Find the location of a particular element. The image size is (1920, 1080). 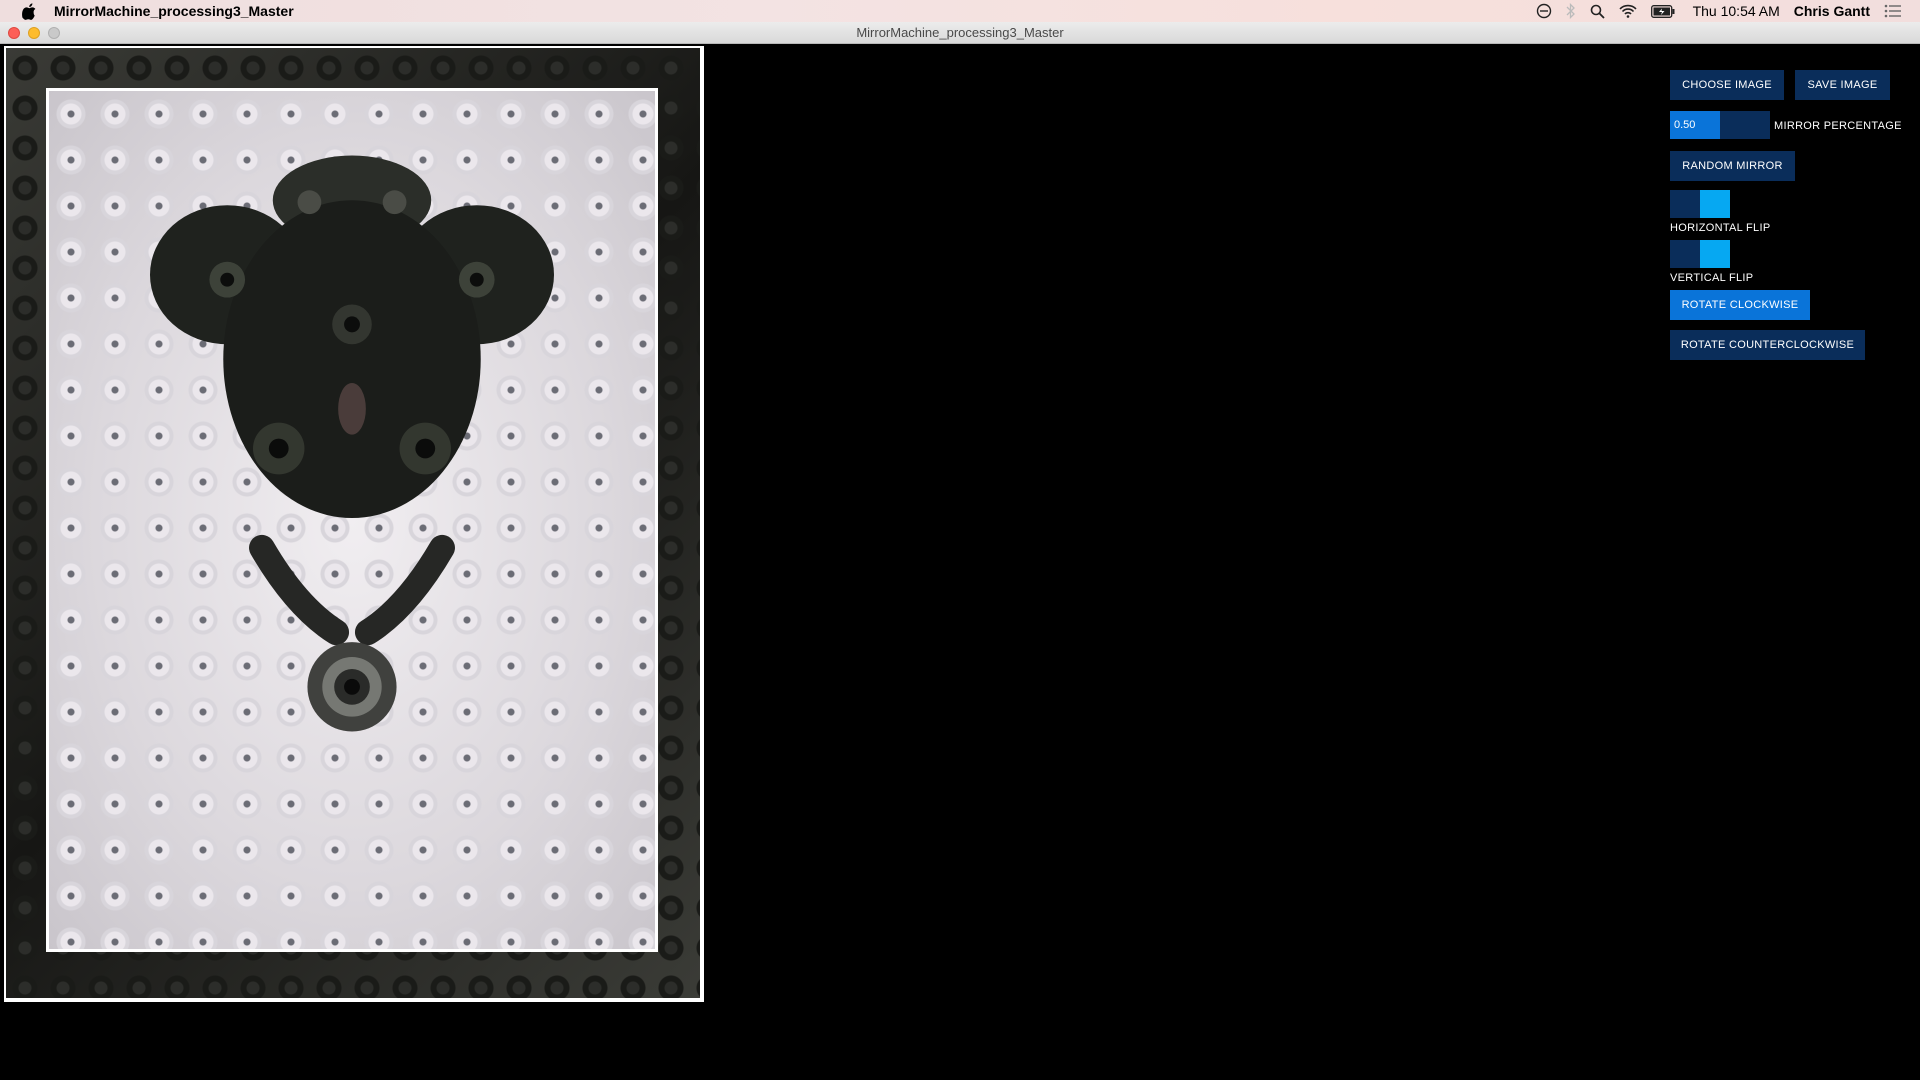

choose-image-button: CHOOSE IMAGE is located at coordinates (1727, 85).